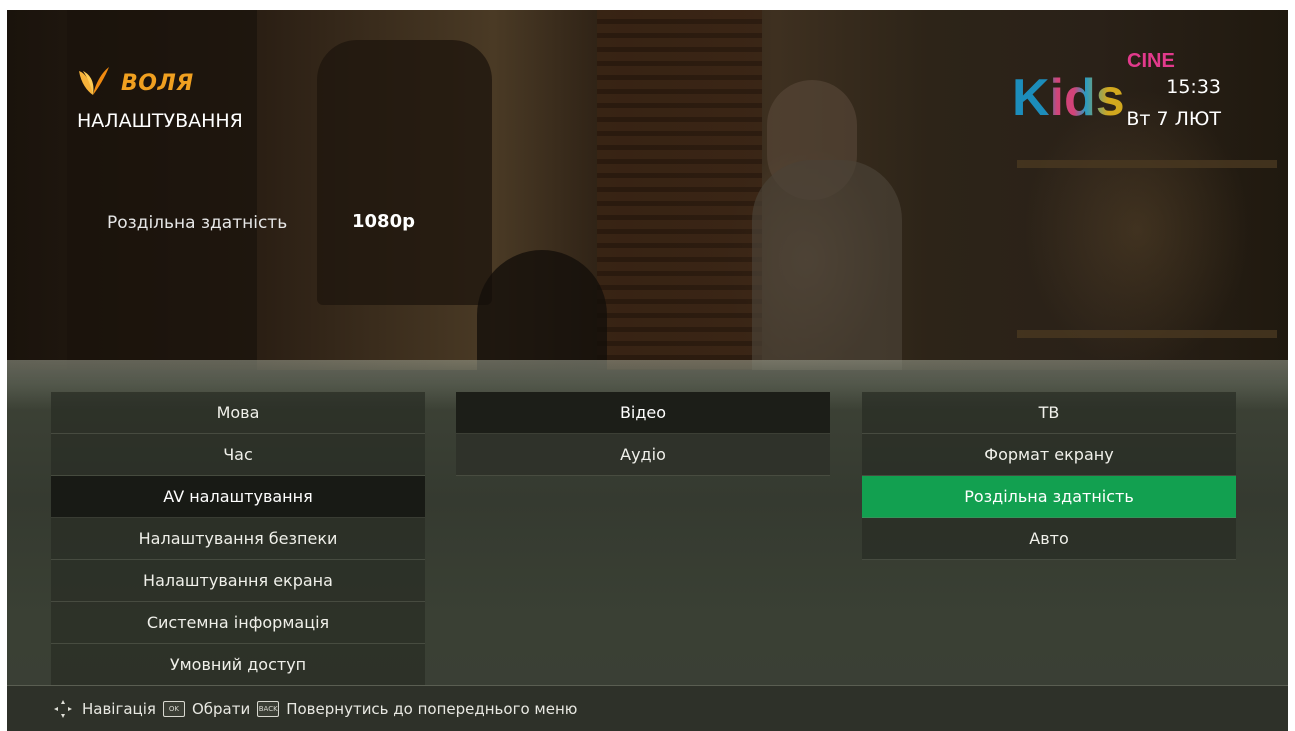 Image resolution: width=1295 pixels, height=731 pixels. I want to click on menu-item-tv: ТВ, so click(1049, 413).